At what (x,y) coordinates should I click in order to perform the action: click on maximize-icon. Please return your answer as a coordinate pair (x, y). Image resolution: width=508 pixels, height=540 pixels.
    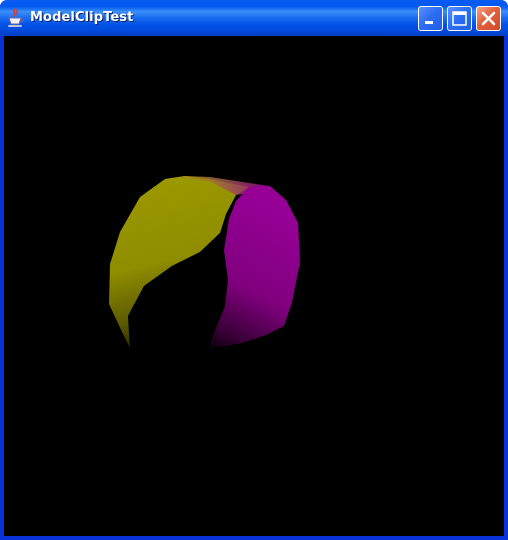
    Looking at the image, I should click on (459, 18).